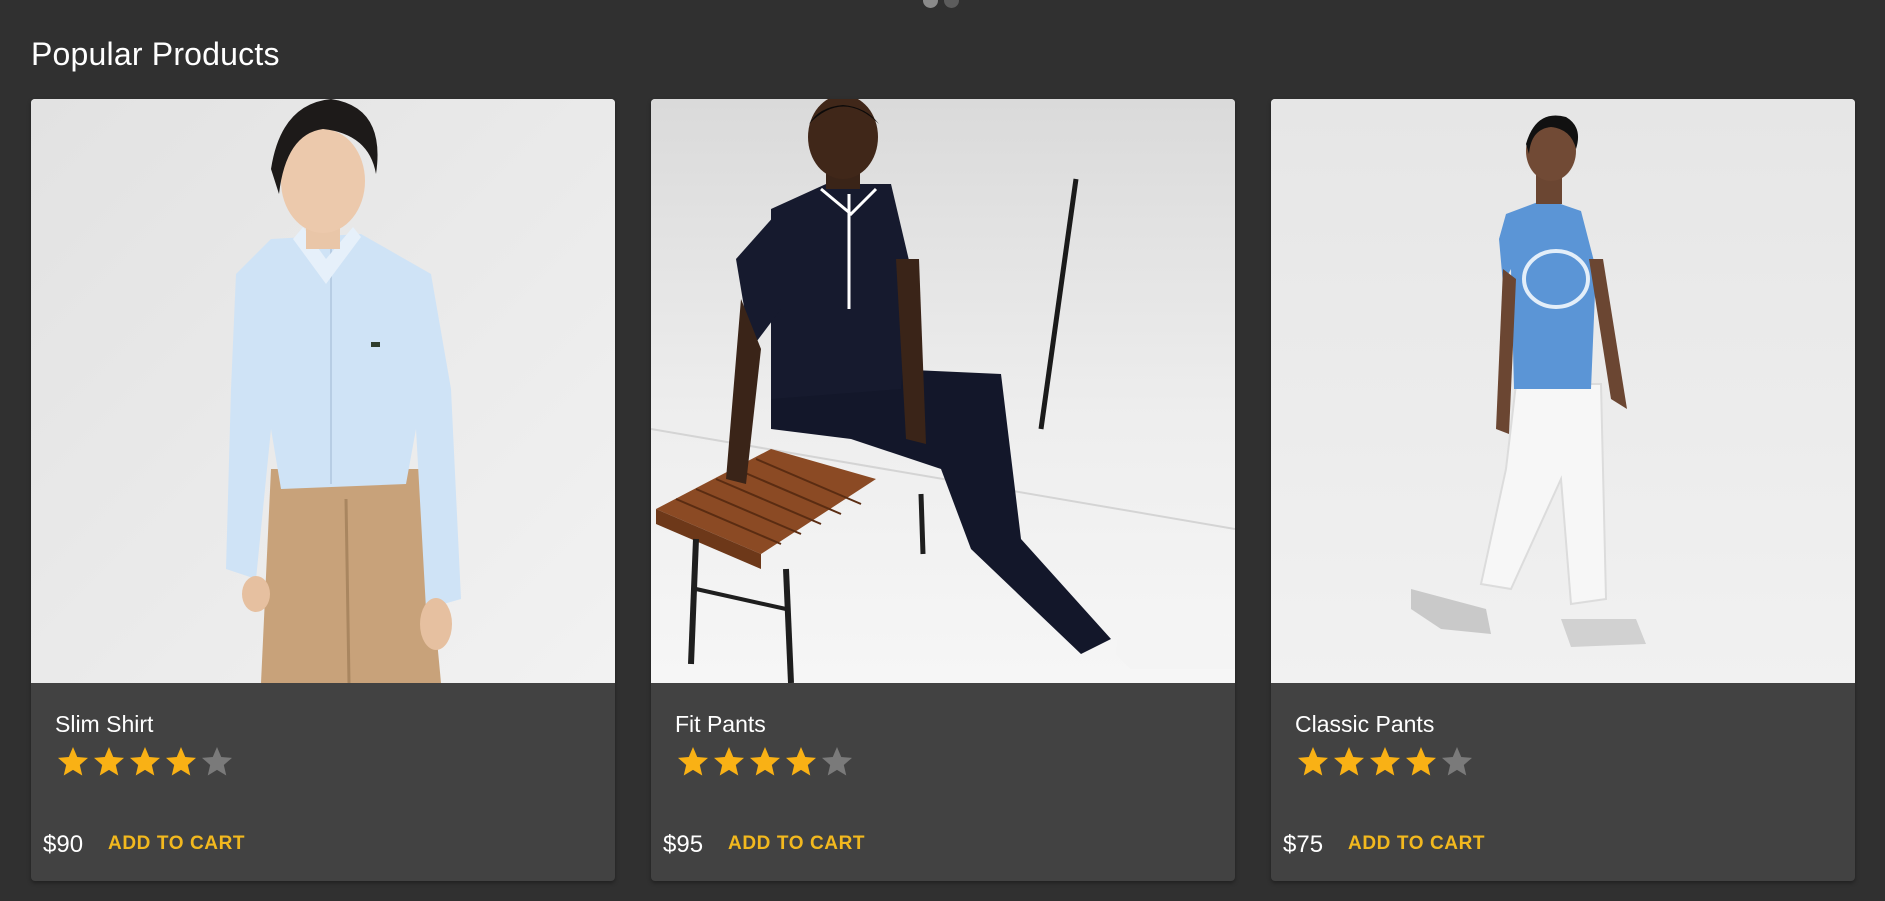  I want to click on product-price: $95, so click(683, 844).